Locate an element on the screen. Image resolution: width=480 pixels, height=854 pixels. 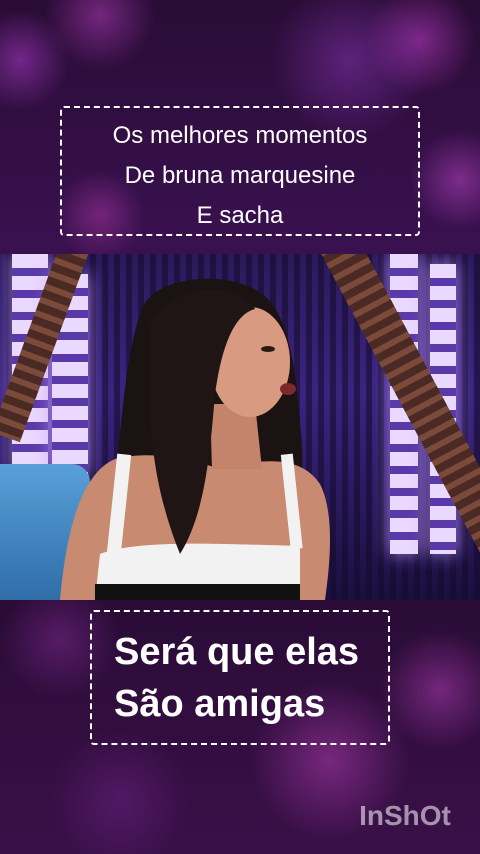
bottom-caption-line-1: Será que elas is located at coordinates (237, 652).